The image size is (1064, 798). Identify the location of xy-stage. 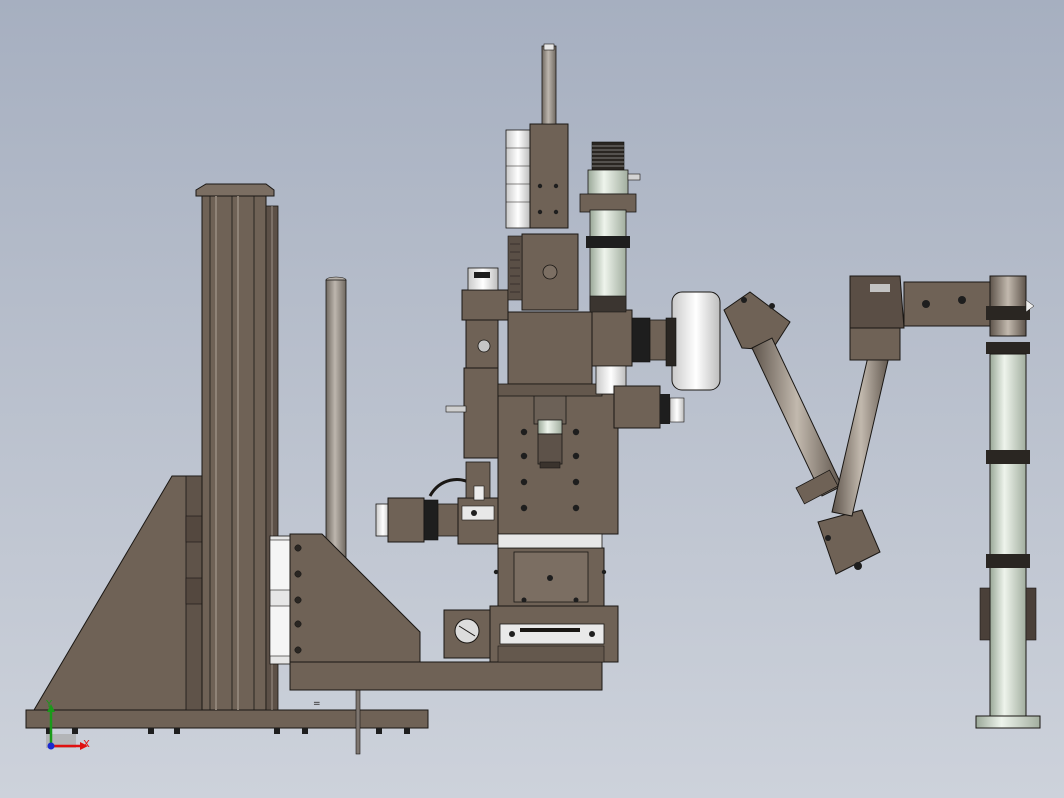
(531, 605).